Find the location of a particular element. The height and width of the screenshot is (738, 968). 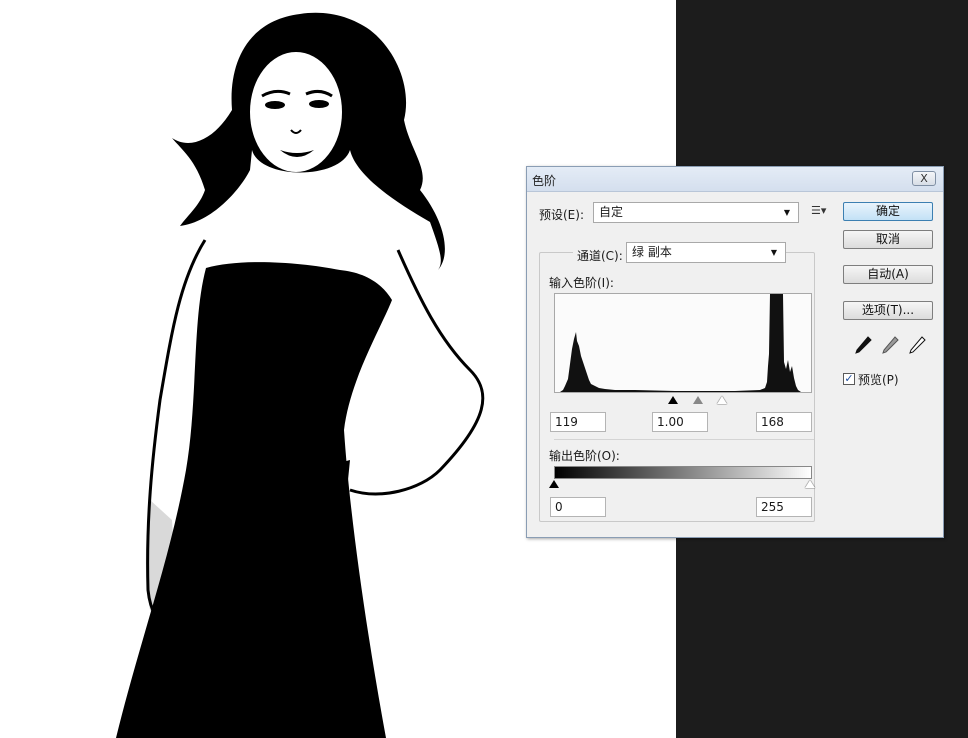

preset-select: 自定 ▼ is located at coordinates (696, 212).